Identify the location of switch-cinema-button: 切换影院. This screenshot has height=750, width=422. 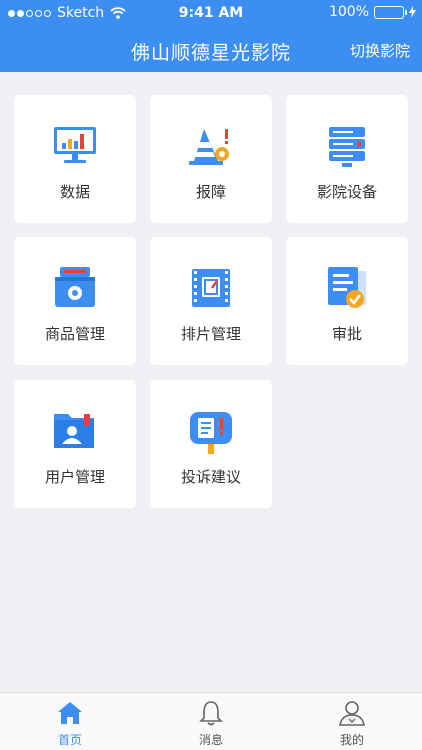
(380, 50).